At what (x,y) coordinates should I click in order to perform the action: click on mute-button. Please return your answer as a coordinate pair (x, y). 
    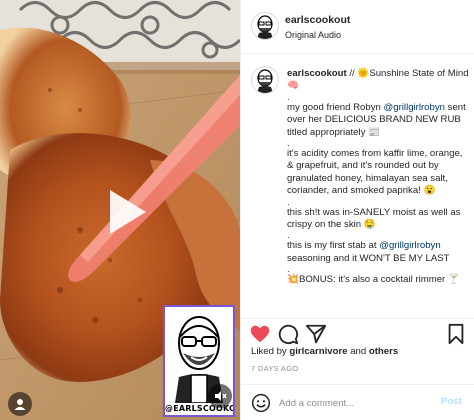
    Looking at the image, I should click on (220, 396).